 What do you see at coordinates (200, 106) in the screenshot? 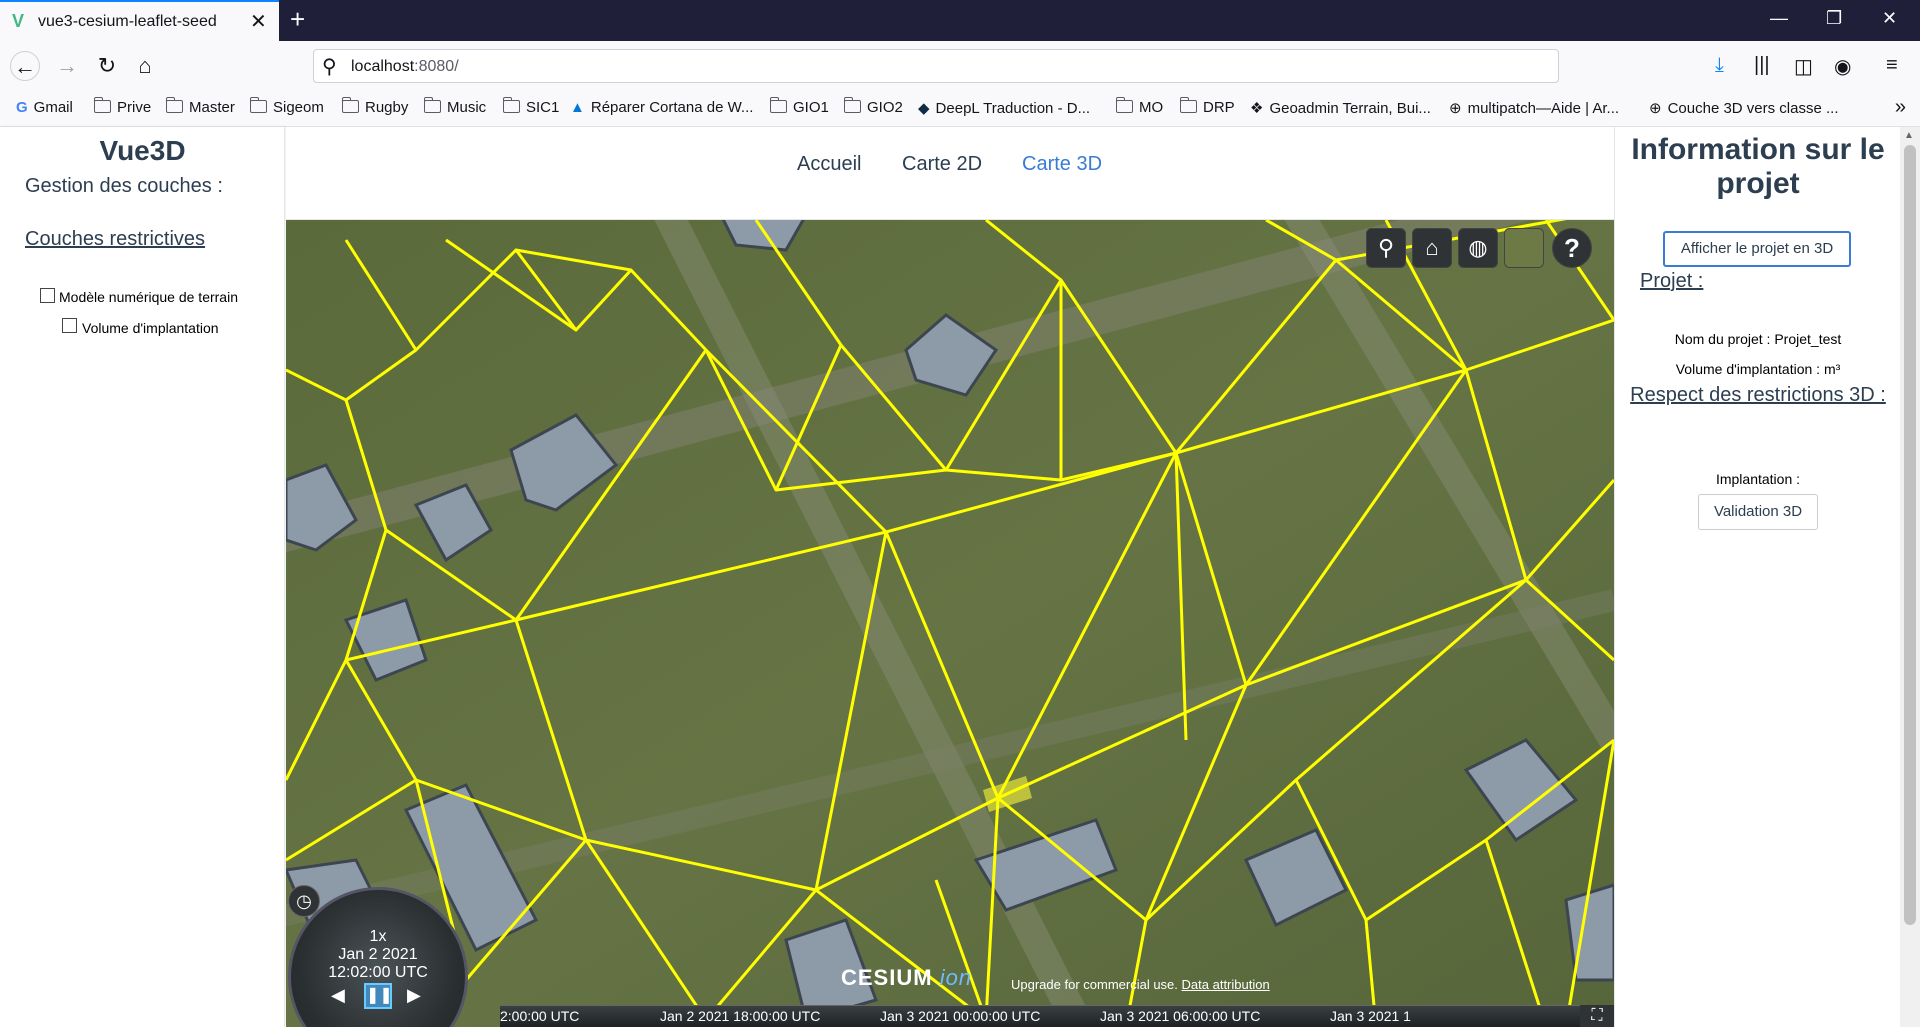
I see `bookmark-master: Master` at bounding box center [200, 106].